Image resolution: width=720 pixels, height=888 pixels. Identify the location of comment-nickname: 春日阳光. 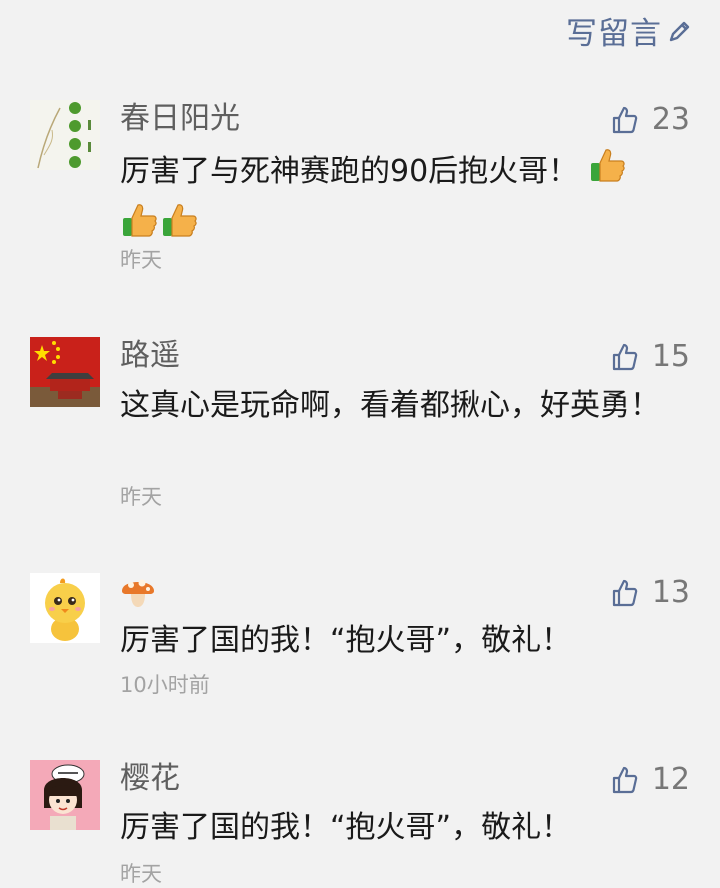
(180, 118).